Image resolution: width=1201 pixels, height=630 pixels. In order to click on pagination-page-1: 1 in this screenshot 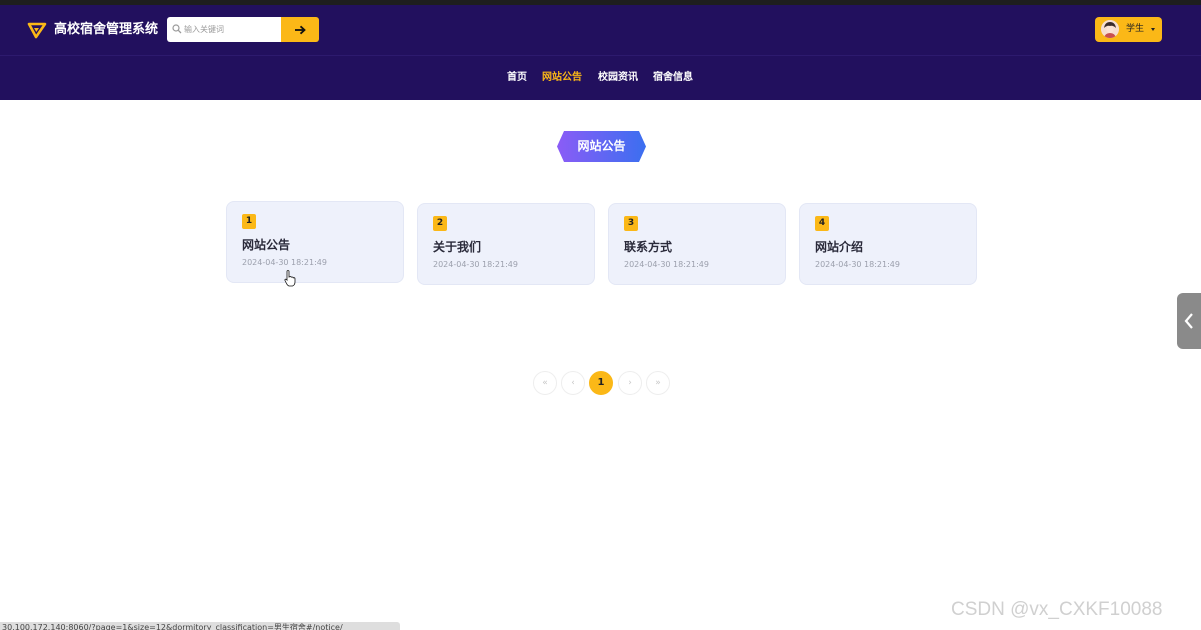, I will do `click(601, 383)`.